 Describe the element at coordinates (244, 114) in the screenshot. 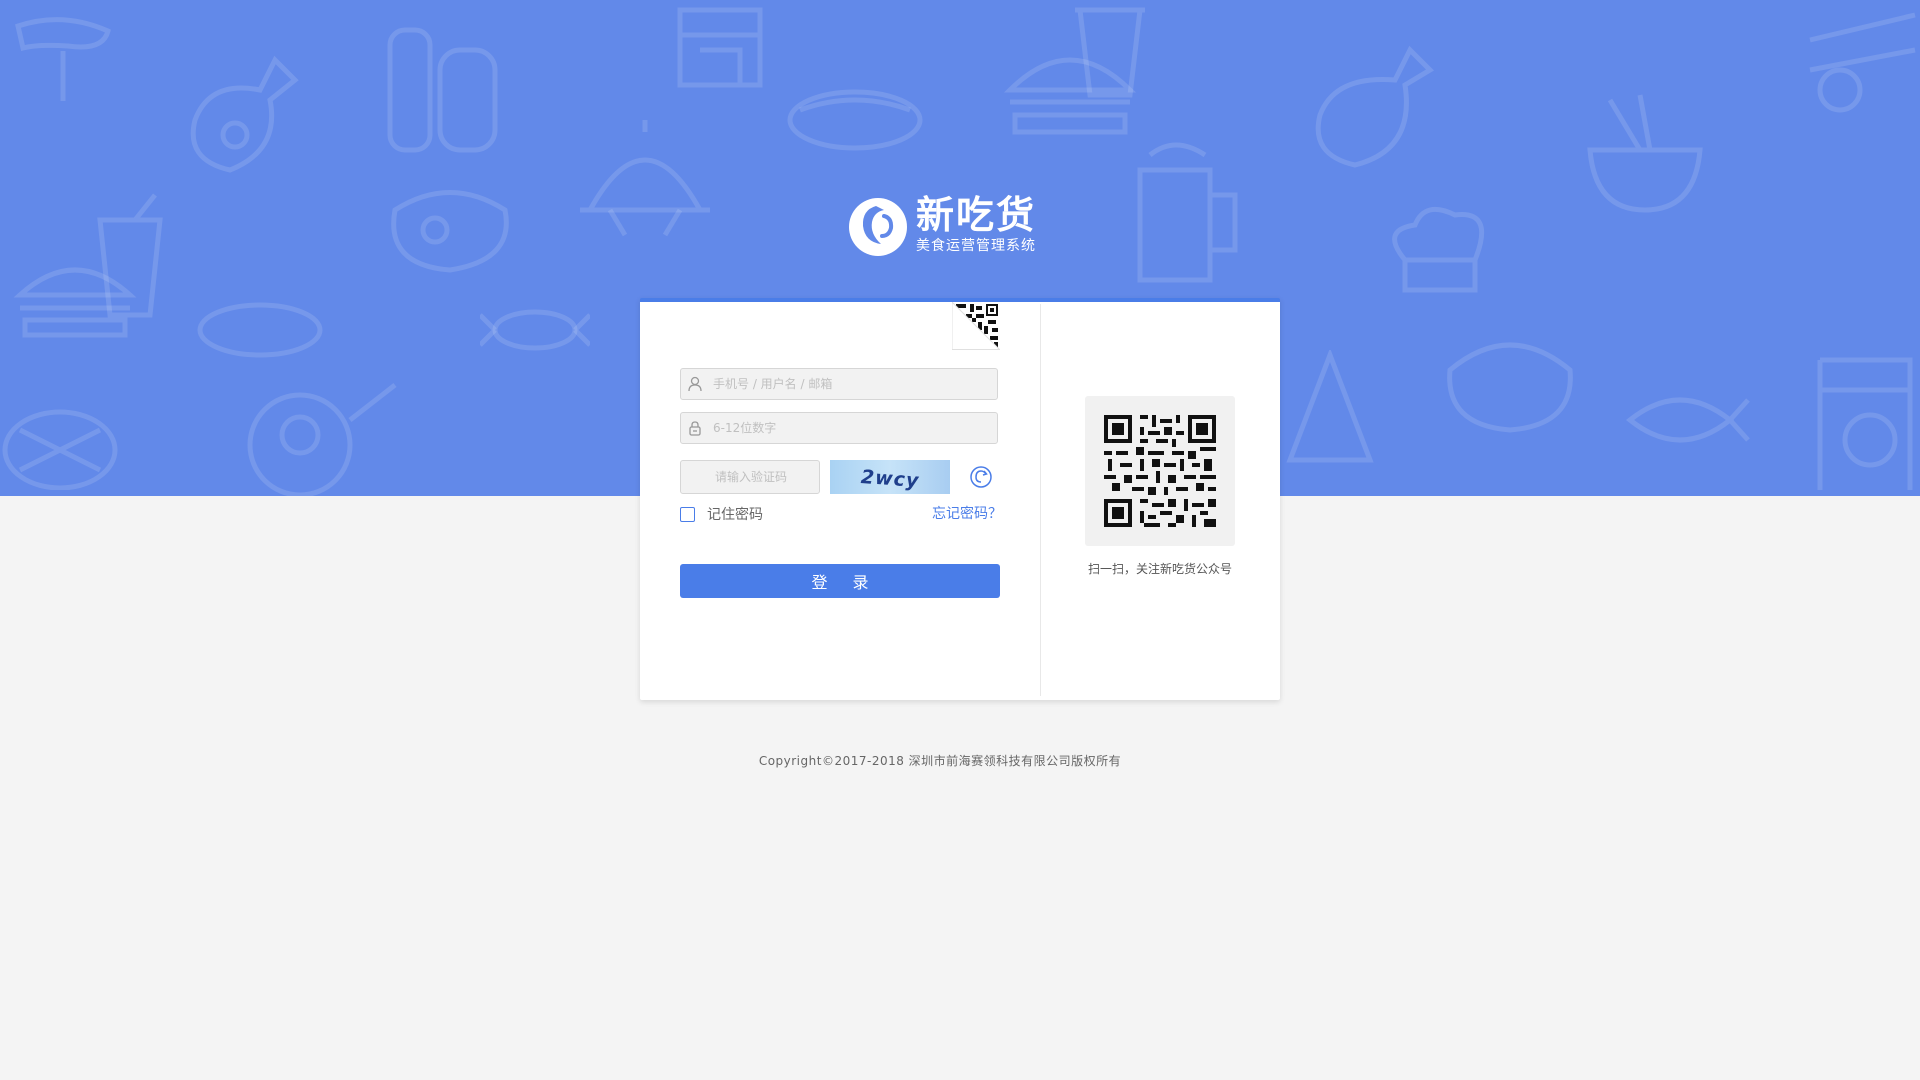

I see `ham-doodle-icon` at that location.